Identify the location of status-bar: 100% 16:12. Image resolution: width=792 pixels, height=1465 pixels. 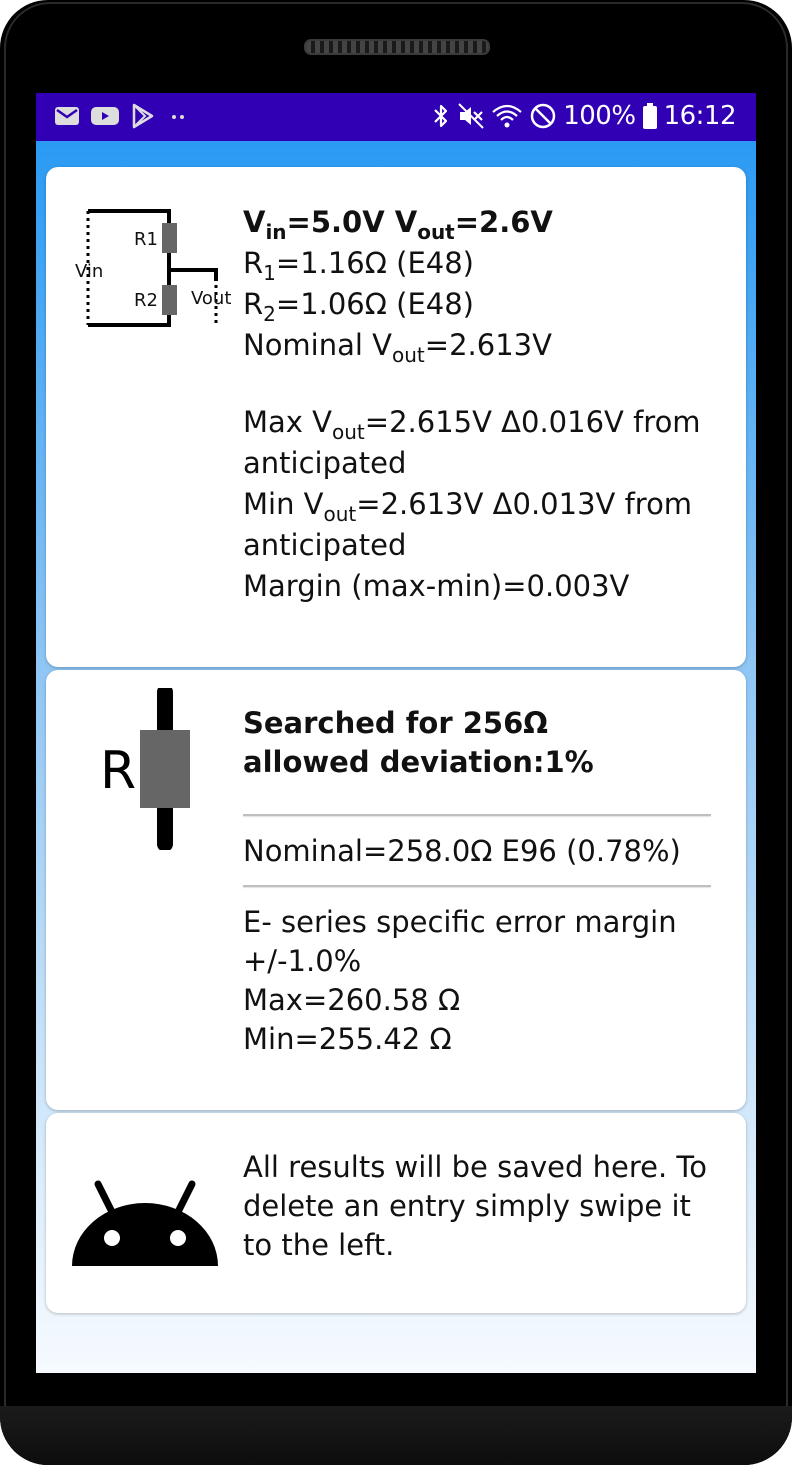
(396, 117).